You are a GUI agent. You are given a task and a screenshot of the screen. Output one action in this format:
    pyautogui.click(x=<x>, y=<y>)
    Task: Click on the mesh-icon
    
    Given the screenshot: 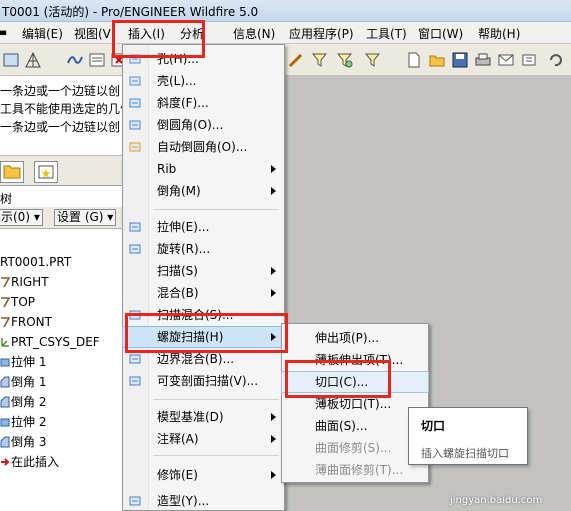 What is the action you would take?
    pyautogui.click(x=33, y=60)
    